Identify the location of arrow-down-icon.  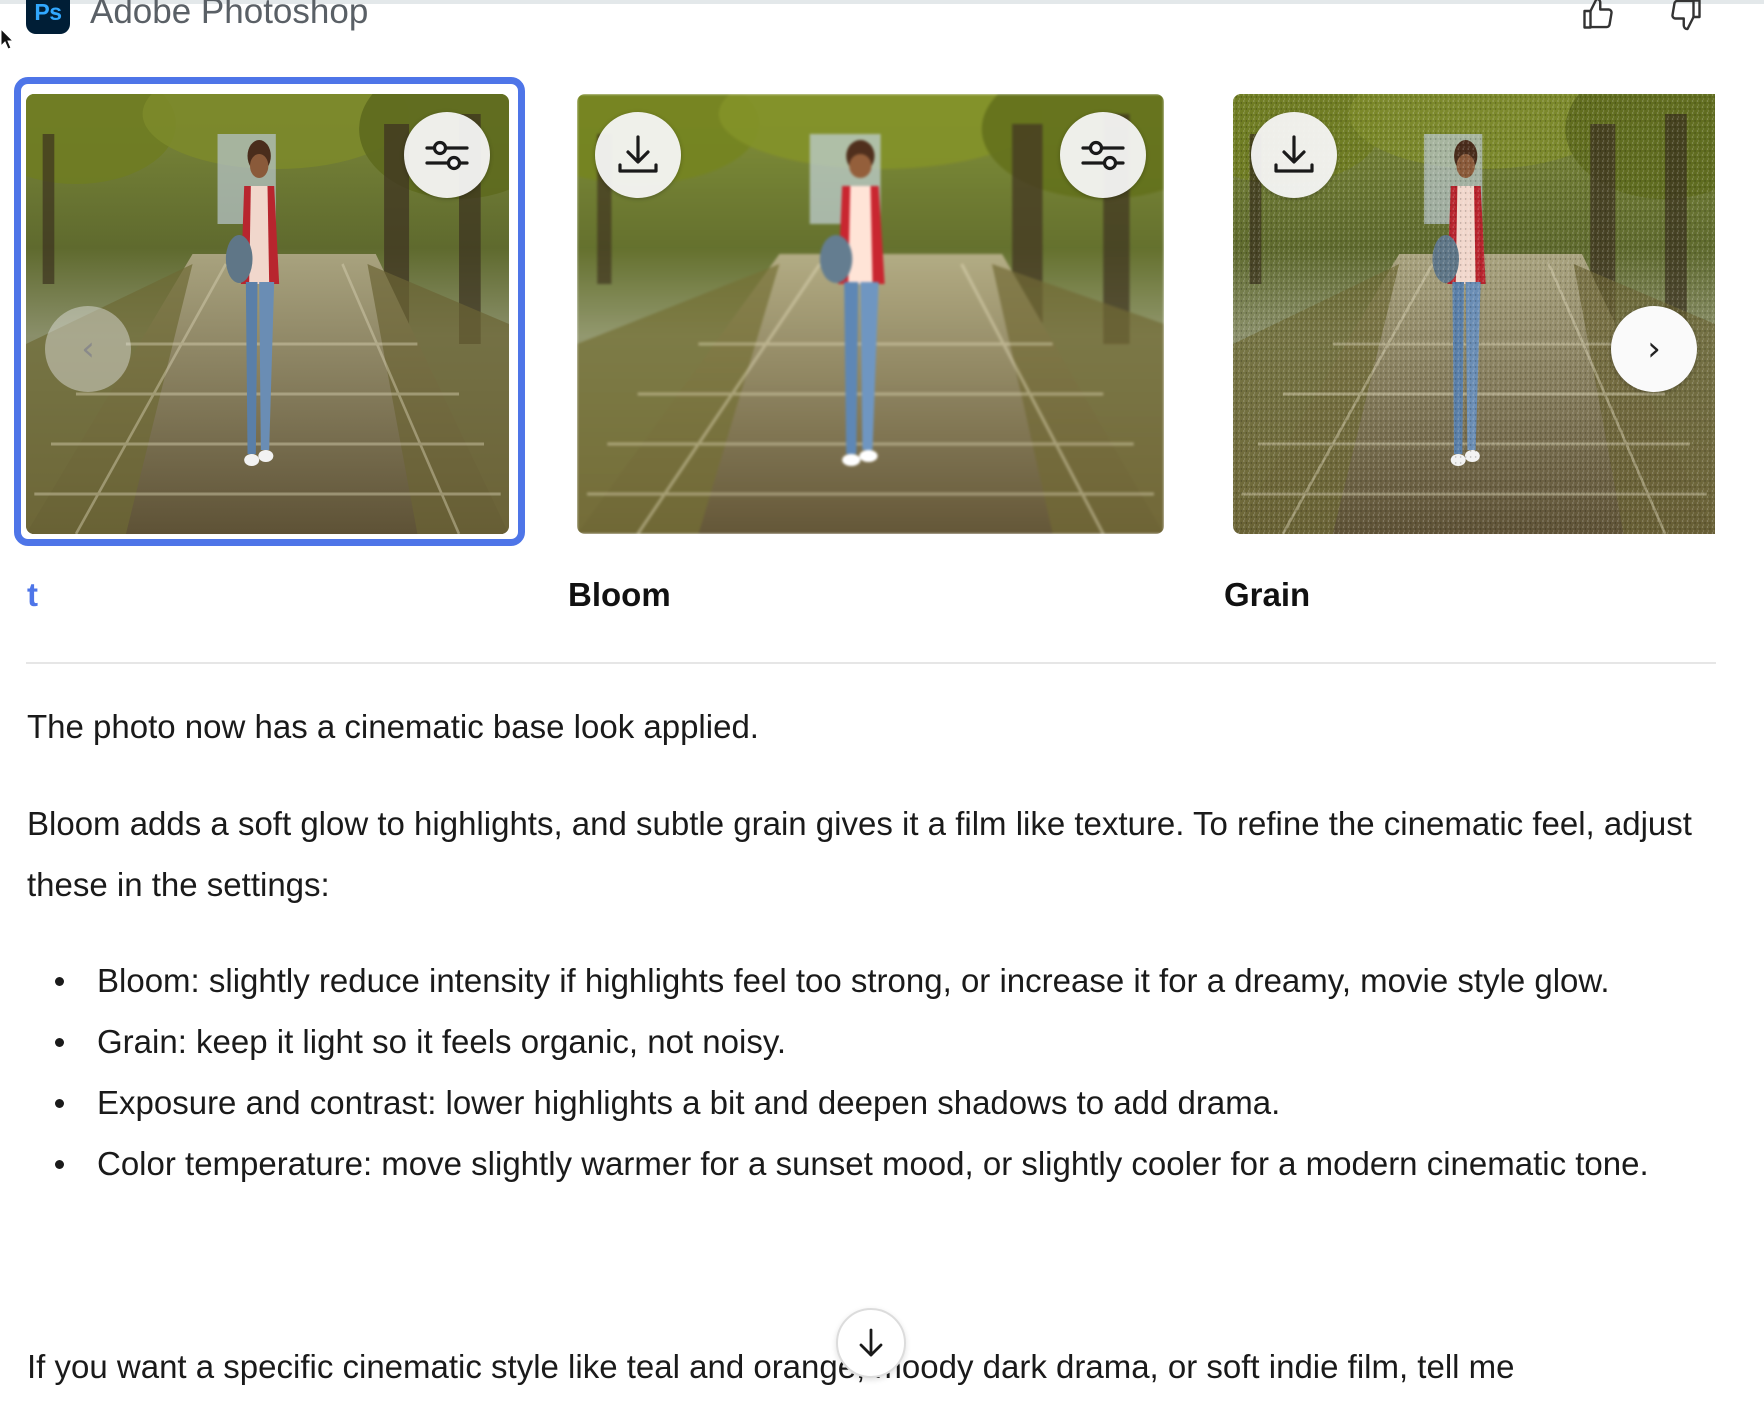
(871, 1342).